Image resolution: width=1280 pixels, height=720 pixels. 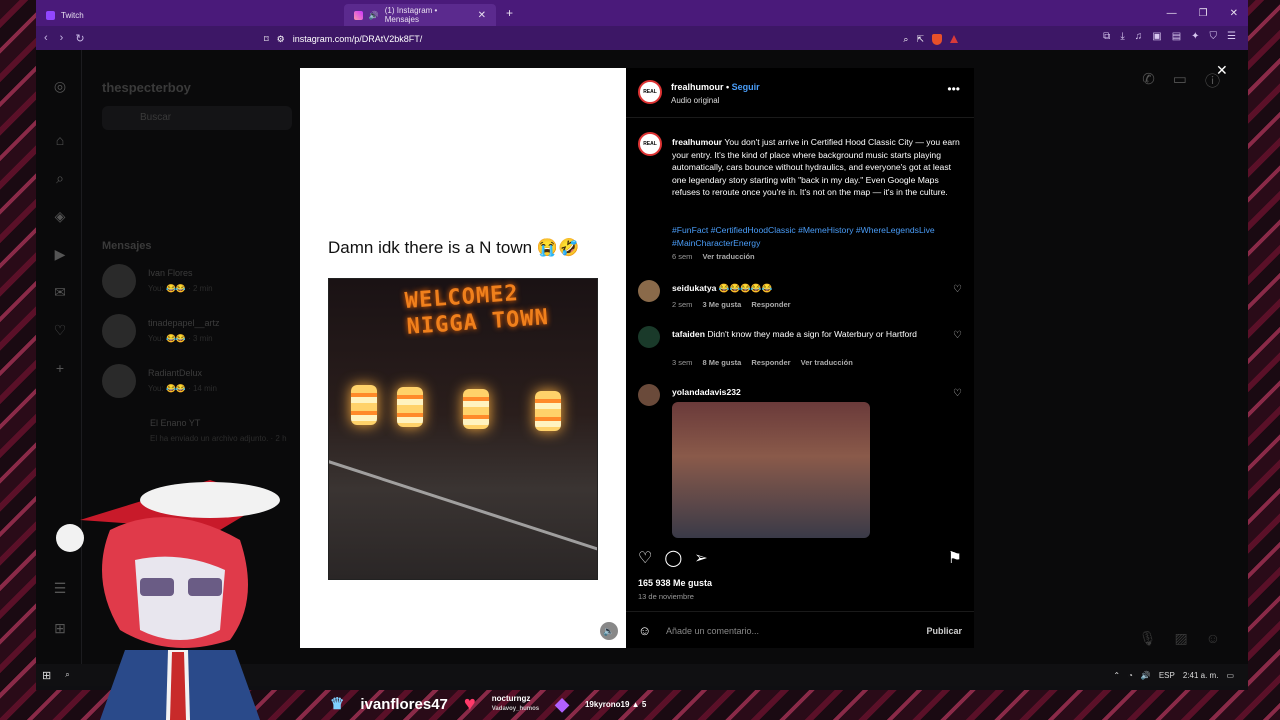 What do you see at coordinates (955, 558) in the screenshot?
I see `save-icon: ⚑` at bounding box center [955, 558].